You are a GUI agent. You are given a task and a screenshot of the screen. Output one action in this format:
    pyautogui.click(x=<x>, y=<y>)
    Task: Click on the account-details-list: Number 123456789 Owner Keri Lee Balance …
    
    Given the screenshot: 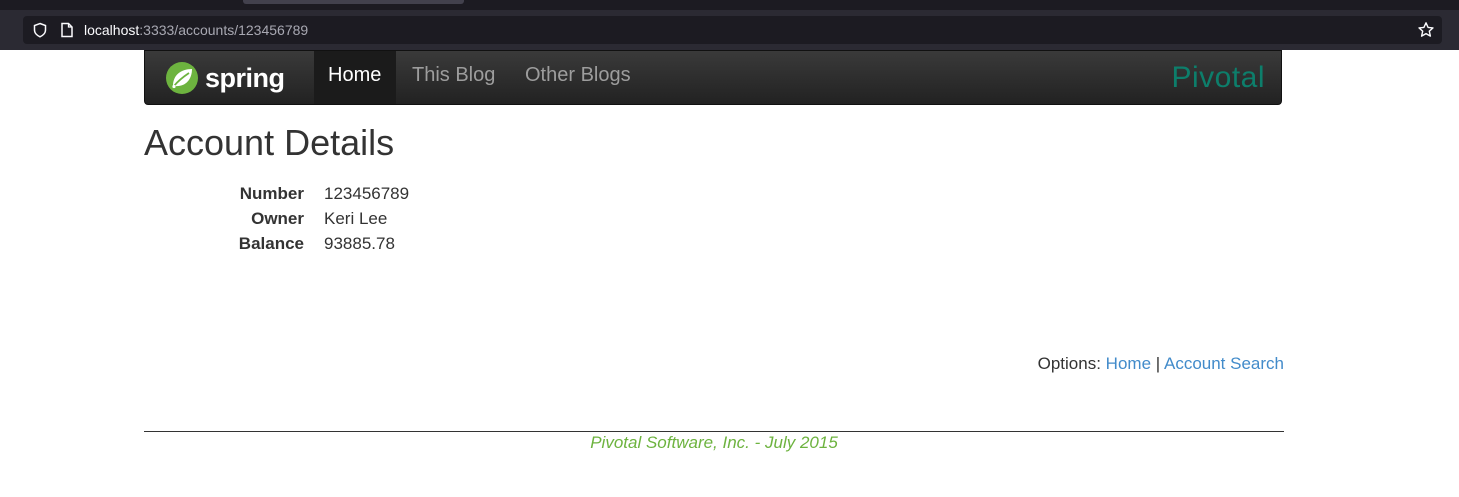 What is the action you would take?
    pyautogui.click(x=344, y=218)
    